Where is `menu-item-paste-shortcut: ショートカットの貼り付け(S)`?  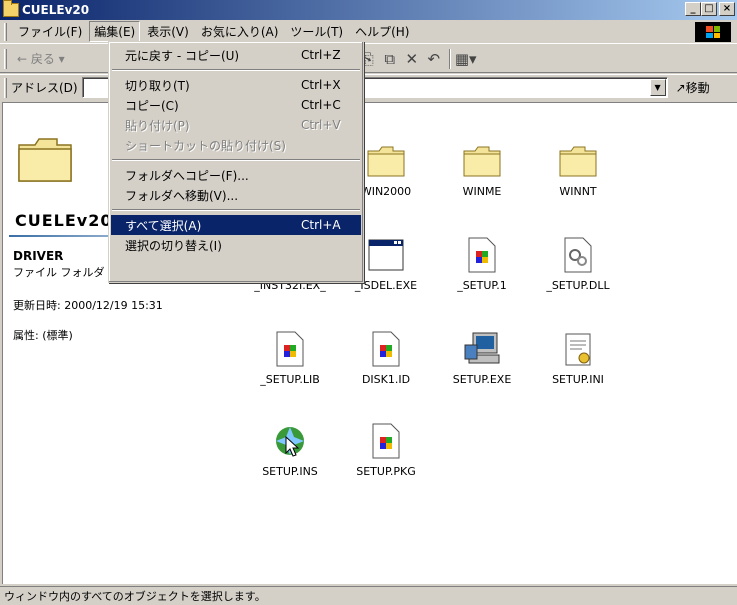
menu-item-paste-shortcut: ショートカットの貼り付け(S) is located at coordinates (236, 145).